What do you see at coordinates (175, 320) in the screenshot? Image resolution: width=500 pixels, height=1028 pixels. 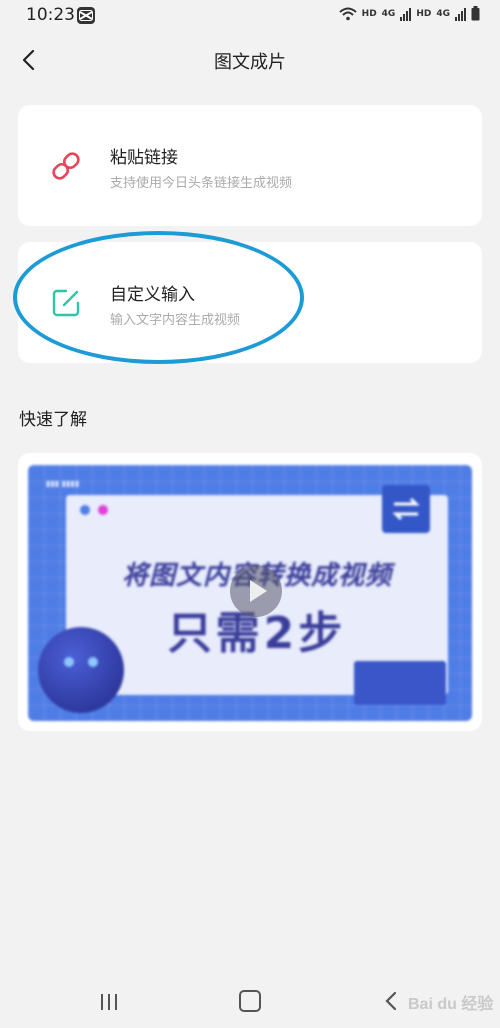 I see `custom-input-subtitle: 输入文字内容生成视频` at bounding box center [175, 320].